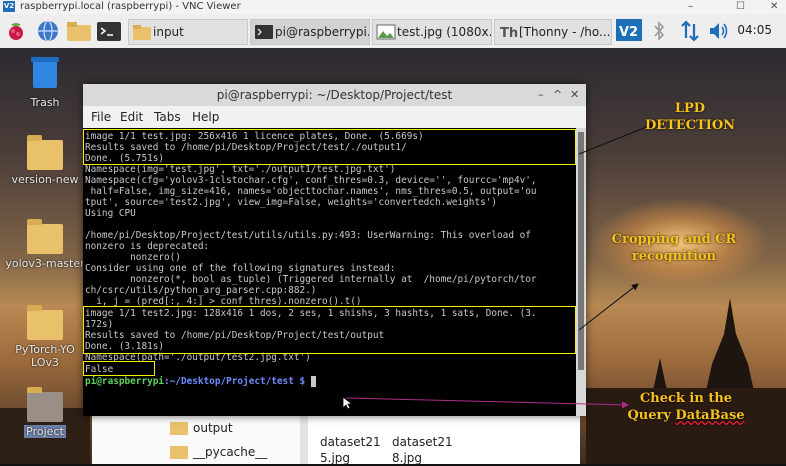  I want to click on mouse-pointer-icon, so click(347, 403).